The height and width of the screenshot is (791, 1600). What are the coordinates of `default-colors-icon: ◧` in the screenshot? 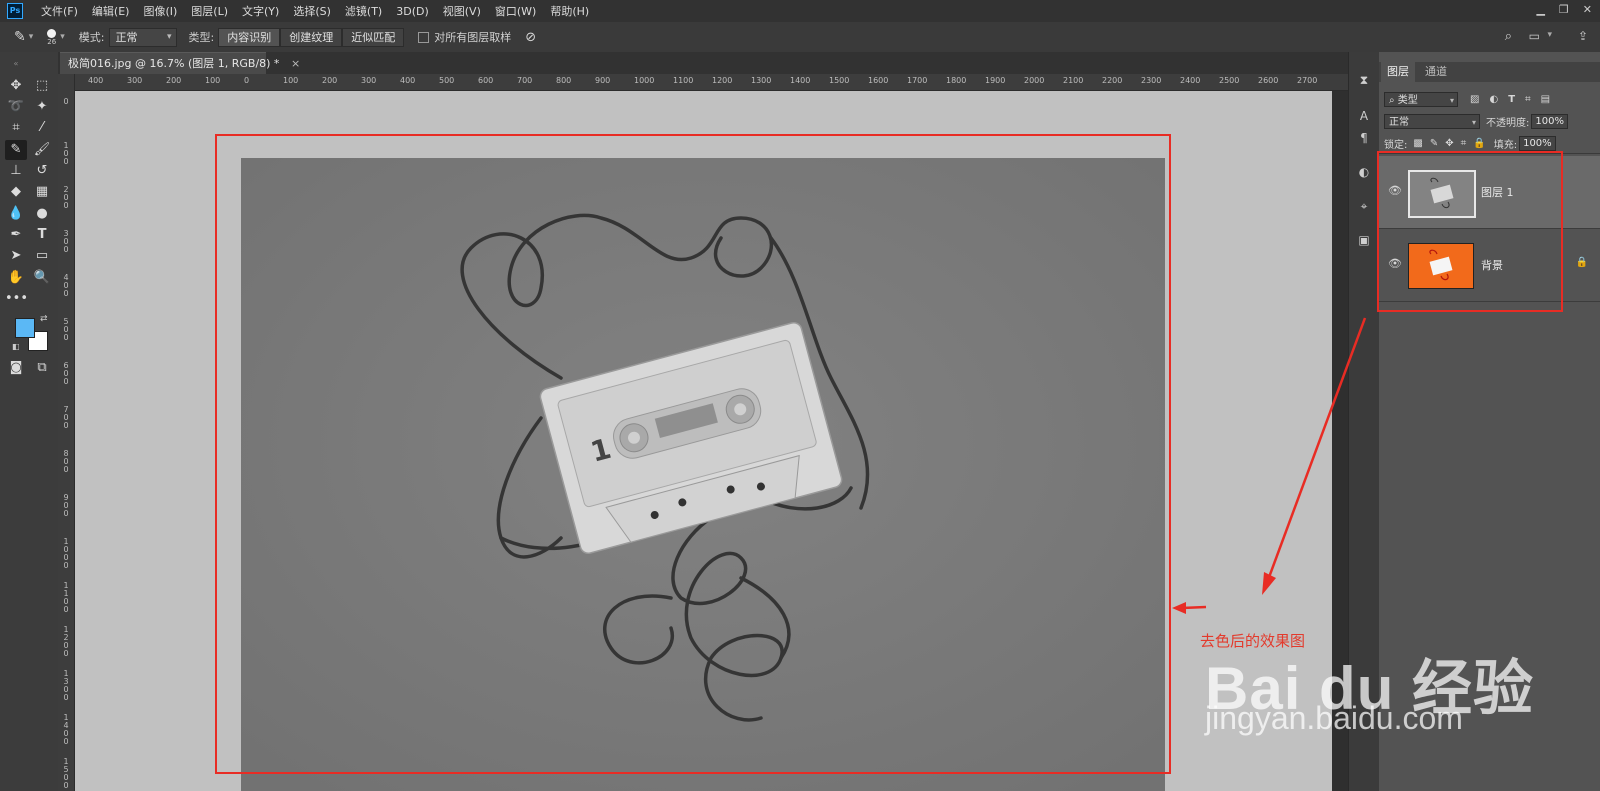 It's located at (16, 346).